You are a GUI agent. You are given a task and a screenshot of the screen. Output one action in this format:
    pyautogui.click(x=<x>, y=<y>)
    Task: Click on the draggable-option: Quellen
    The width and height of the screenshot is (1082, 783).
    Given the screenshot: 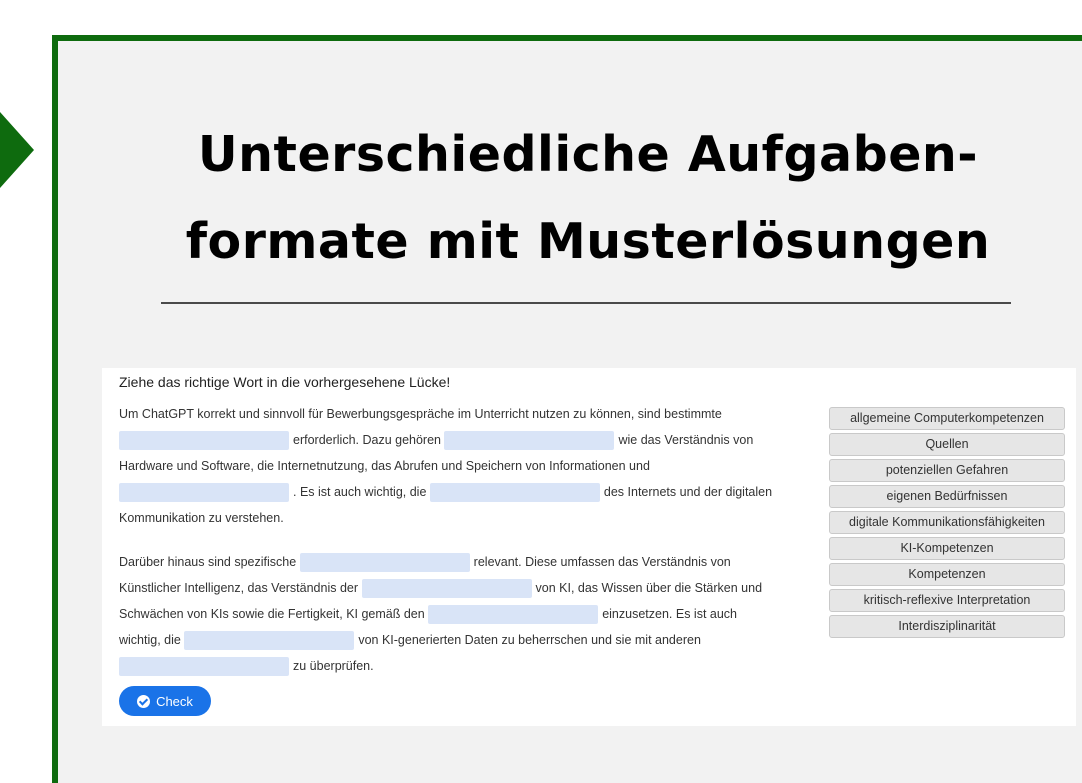 What is the action you would take?
    pyautogui.click(x=947, y=444)
    